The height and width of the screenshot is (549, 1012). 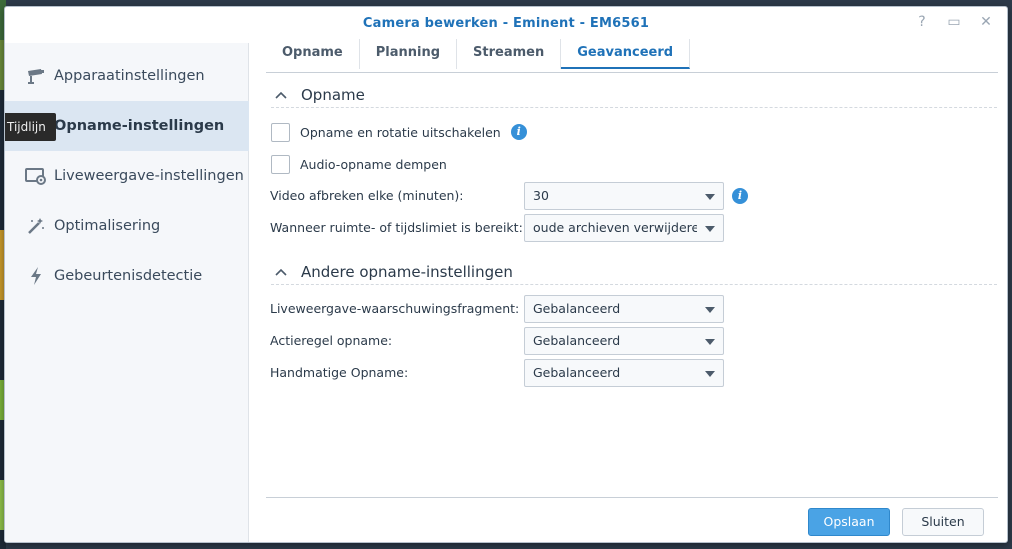 I want to click on camera-icon, so click(x=36, y=76).